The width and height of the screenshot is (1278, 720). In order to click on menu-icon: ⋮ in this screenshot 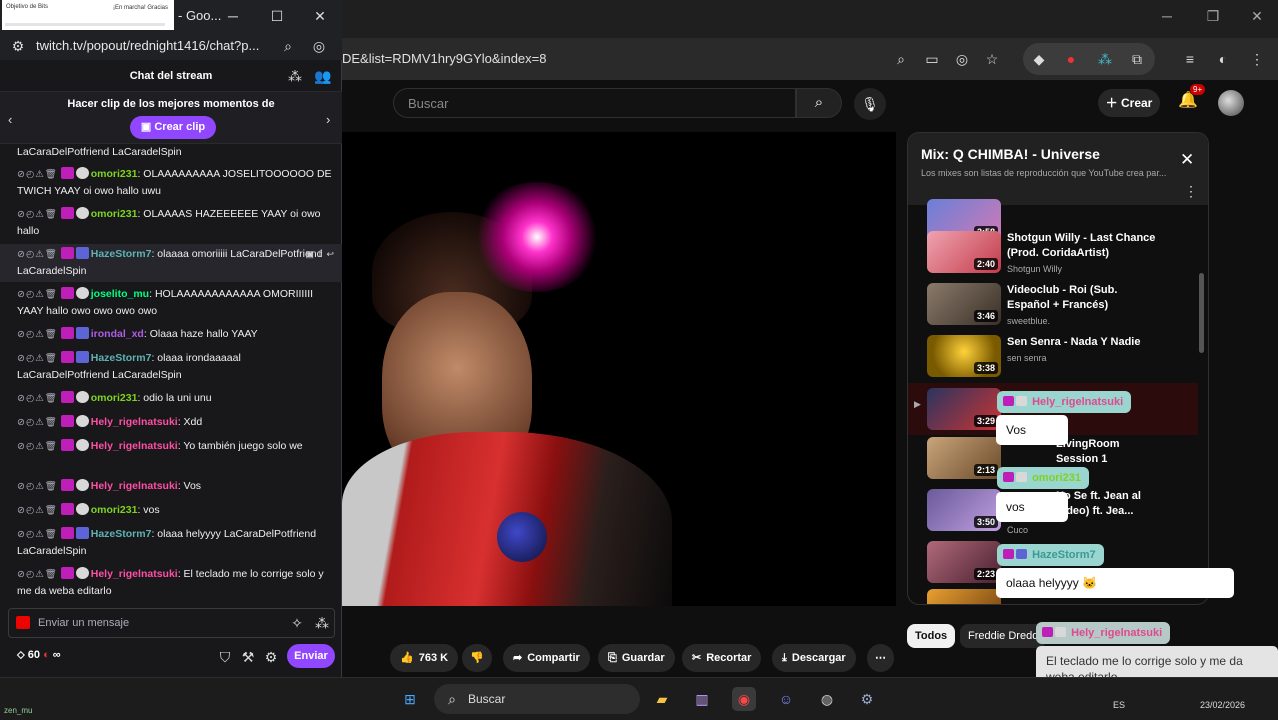, I will do `click(1257, 59)`.